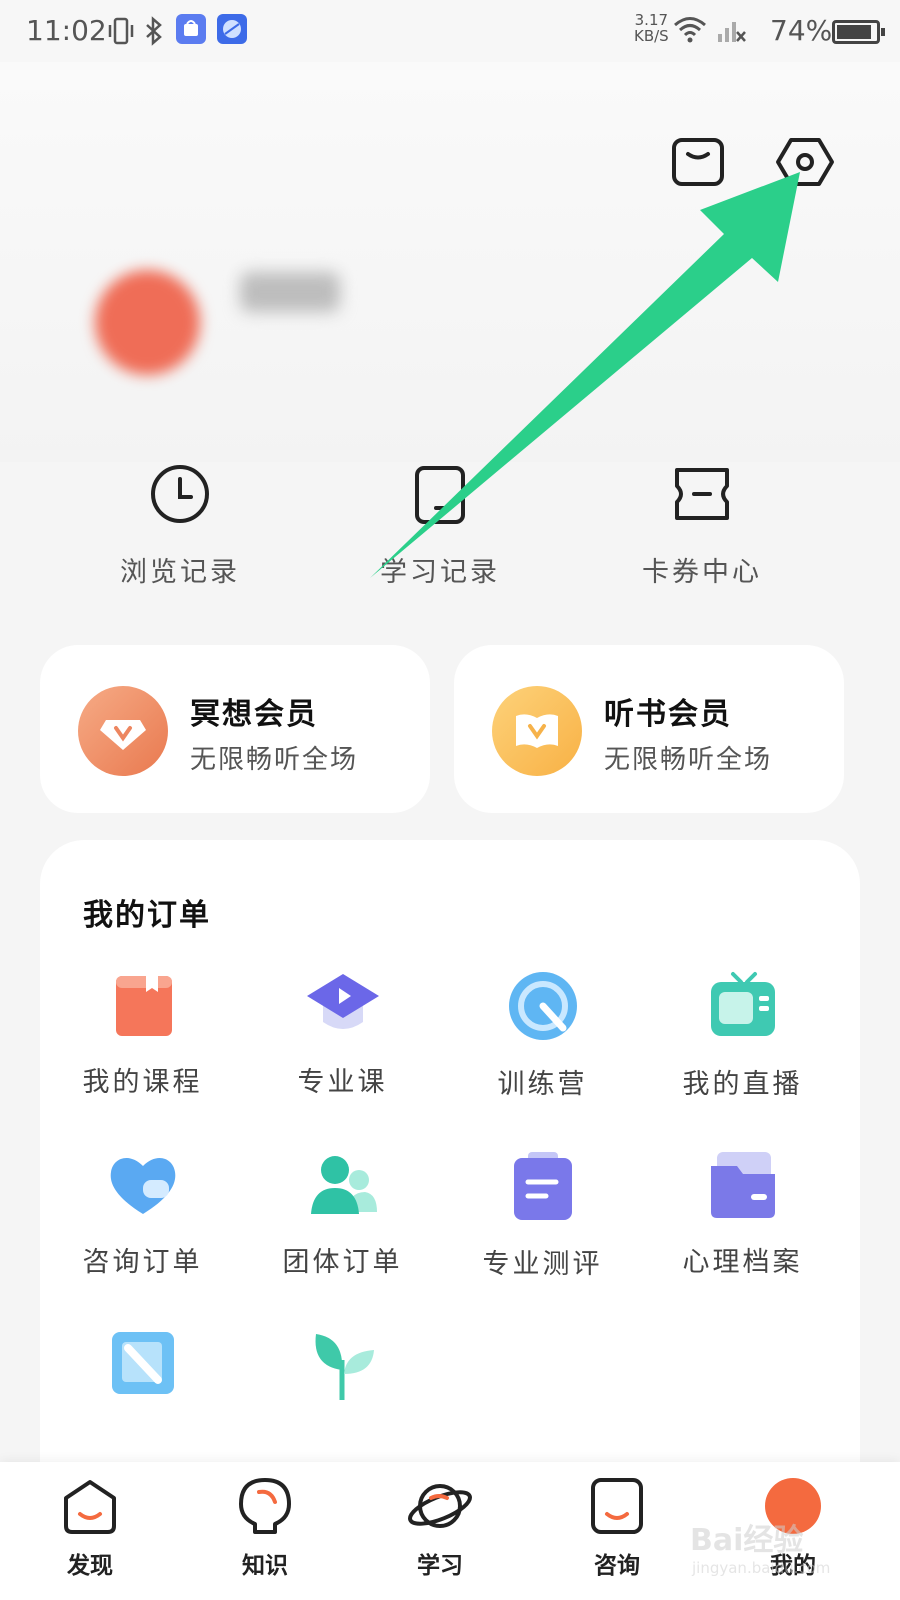 Image resolution: width=900 pixels, height=1600 pixels. What do you see at coordinates (537, 731) in the screenshot?
I see `audiobook-vip-icon` at bounding box center [537, 731].